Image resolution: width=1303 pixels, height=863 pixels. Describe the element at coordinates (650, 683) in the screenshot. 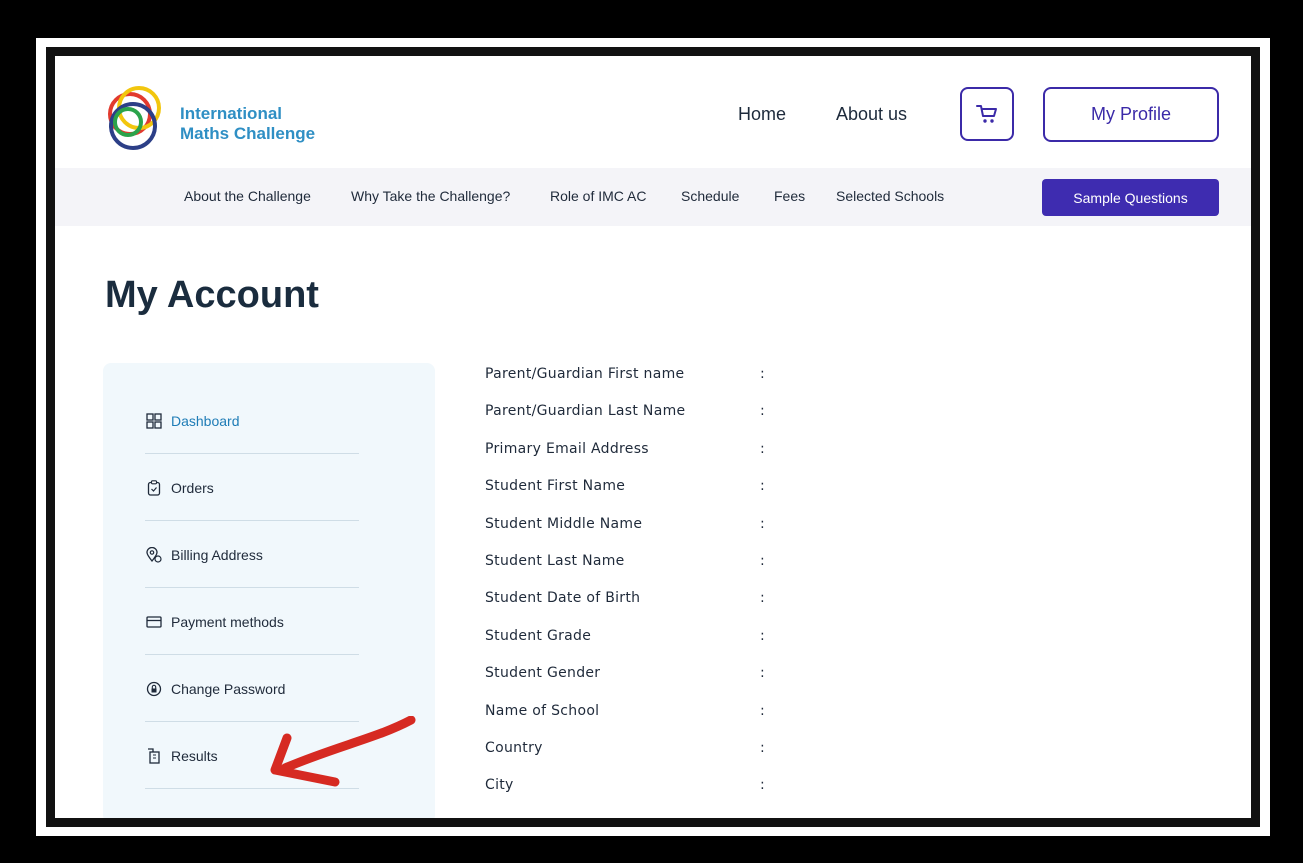

I see `field-row: Student Gender :` at that location.